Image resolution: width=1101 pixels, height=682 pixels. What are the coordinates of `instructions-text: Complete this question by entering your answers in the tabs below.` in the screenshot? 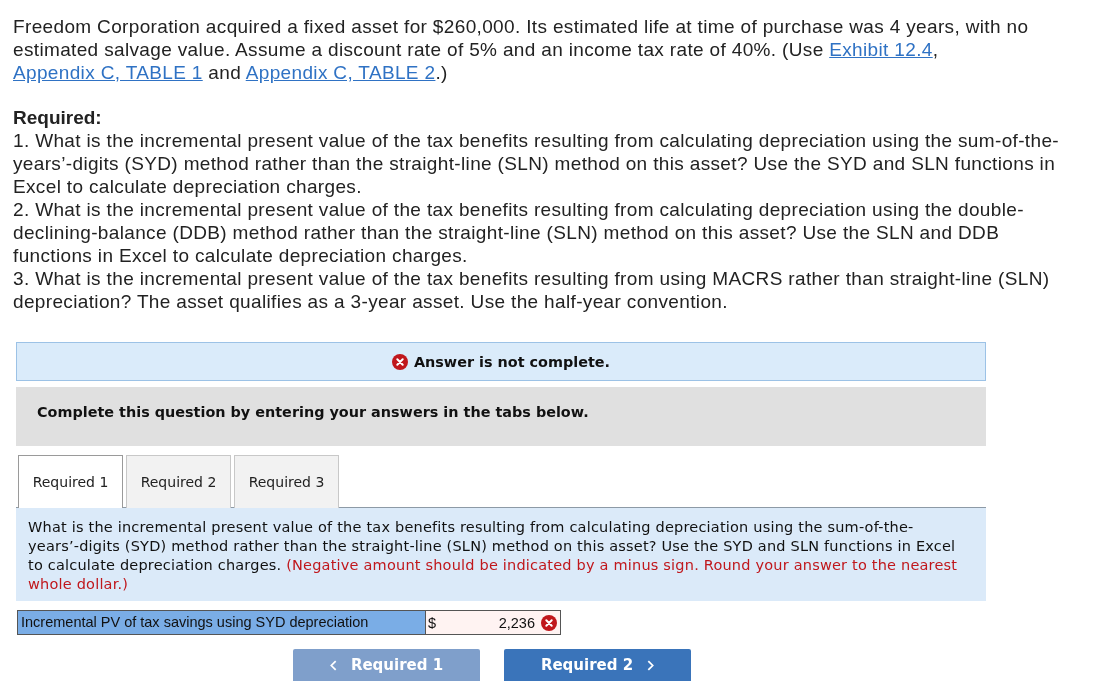 It's located at (313, 412).